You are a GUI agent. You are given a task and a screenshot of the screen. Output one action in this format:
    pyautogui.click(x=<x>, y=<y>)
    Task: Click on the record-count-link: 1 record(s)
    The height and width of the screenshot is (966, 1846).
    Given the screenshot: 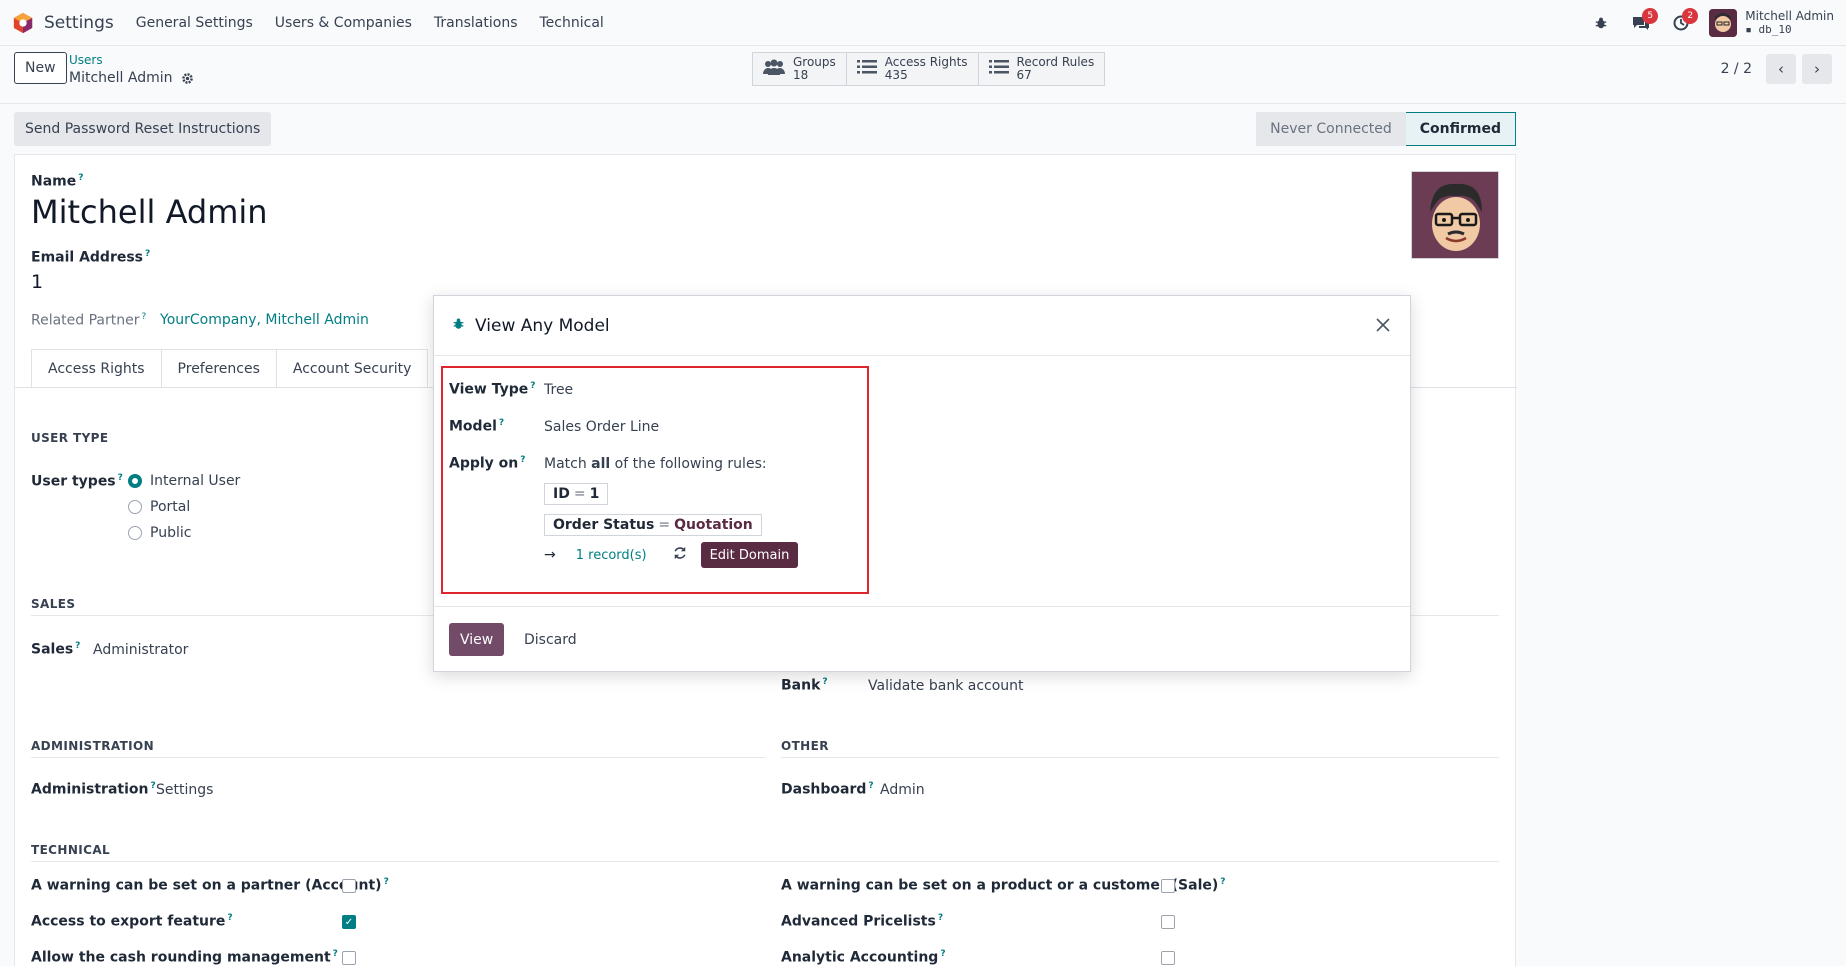 What is the action you would take?
    pyautogui.click(x=611, y=555)
    